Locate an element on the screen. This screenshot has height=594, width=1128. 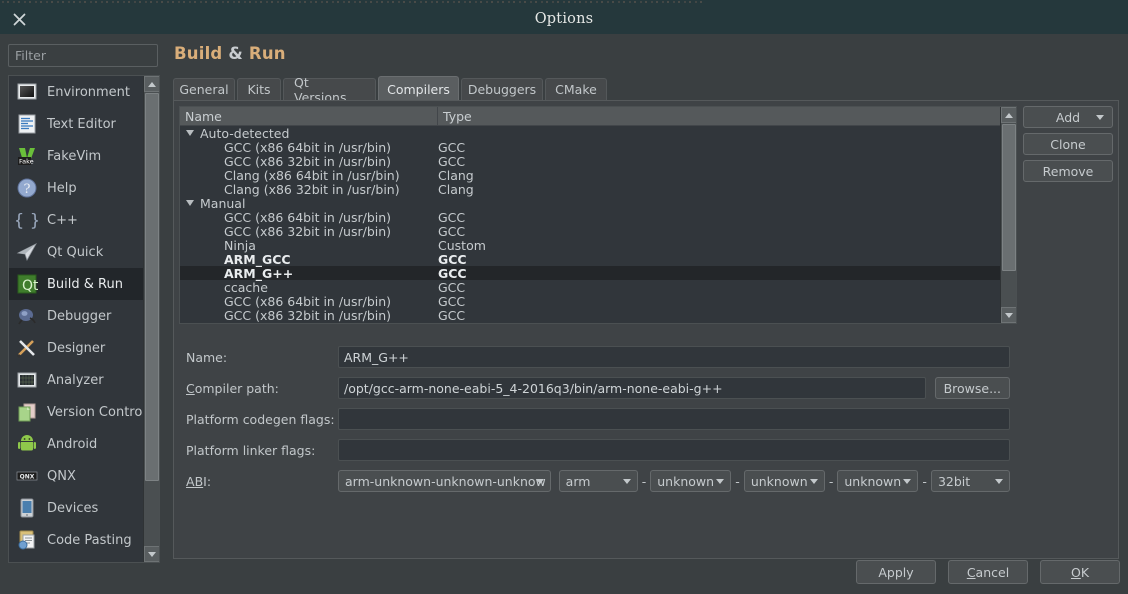
sidebar-item-label: Android is located at coordinates (72, 444).